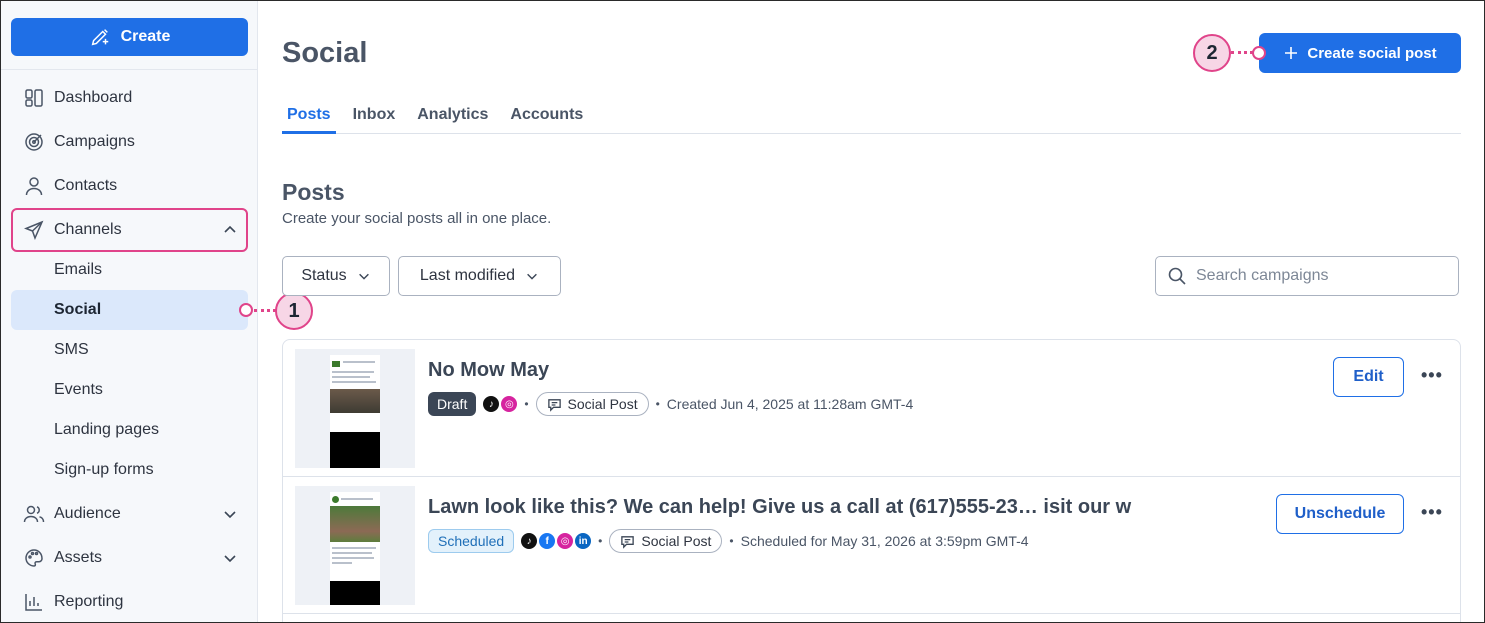 This screenshot has width=1485, height=623. Describe the element at coordinates (89, 601) in the screenshot. I see `sidebar-item-label: Reporting` at that location.